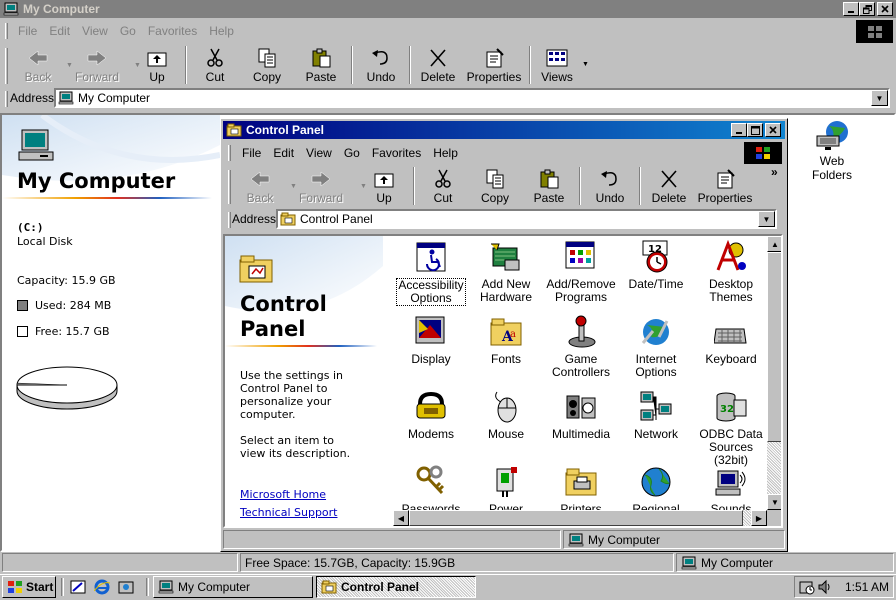 The width and height of the screenshot is (896, 600). What do you see at coordinates (549, 185) in the screenshot?
I see `cp-paste-button: Paste` at bounding box center [549, 185].